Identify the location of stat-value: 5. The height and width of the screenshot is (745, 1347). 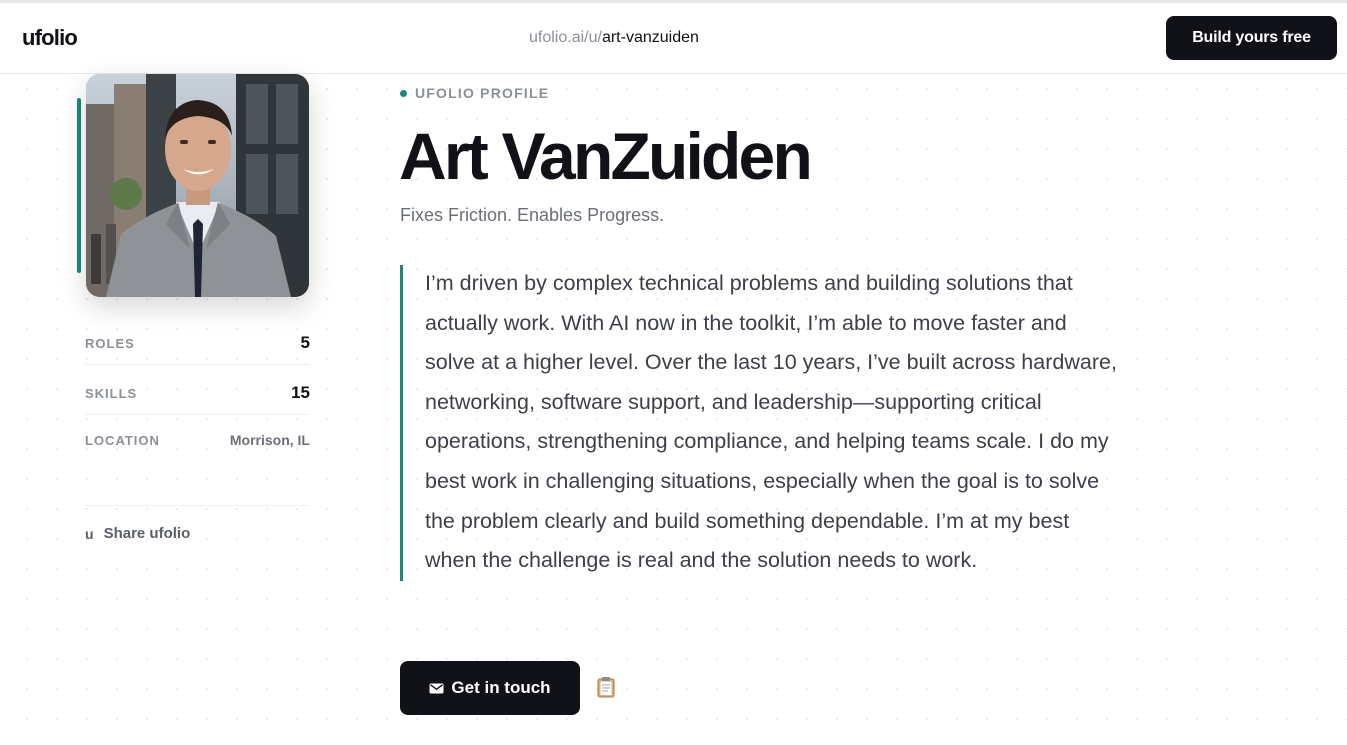
(305, 342).